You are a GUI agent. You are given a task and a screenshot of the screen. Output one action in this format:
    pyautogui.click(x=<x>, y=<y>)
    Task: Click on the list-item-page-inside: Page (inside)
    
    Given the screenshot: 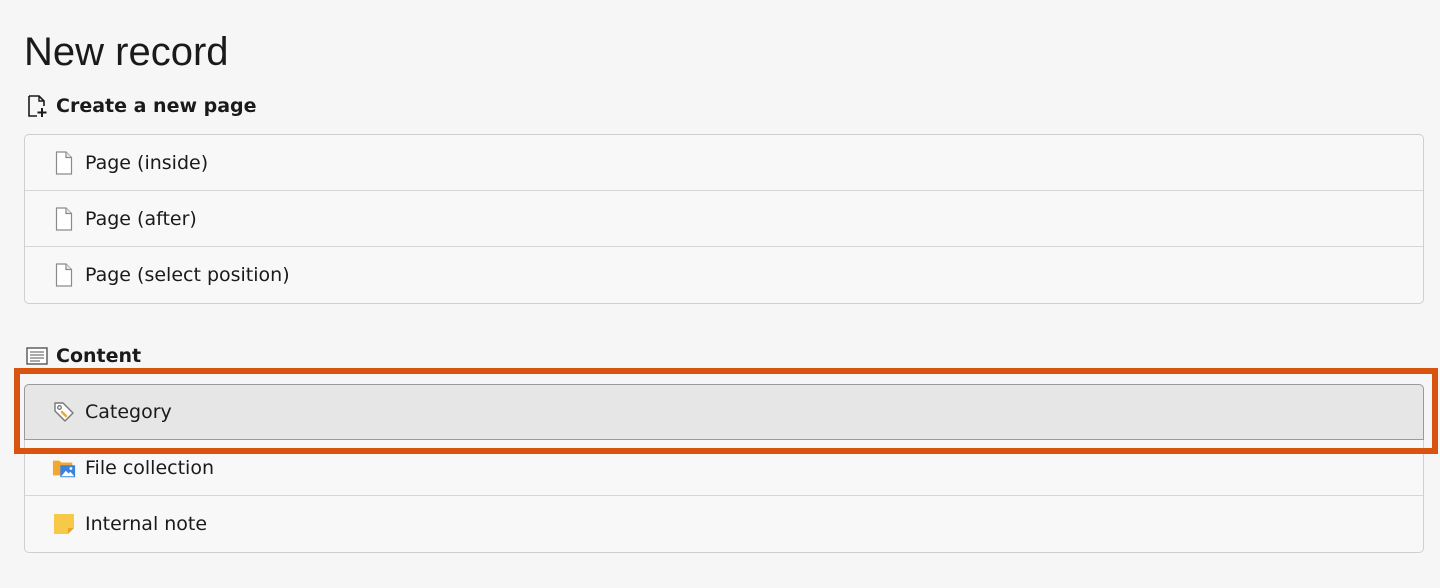 What is the action you would take?
    pyautogui.click(x=724, y=163)
    